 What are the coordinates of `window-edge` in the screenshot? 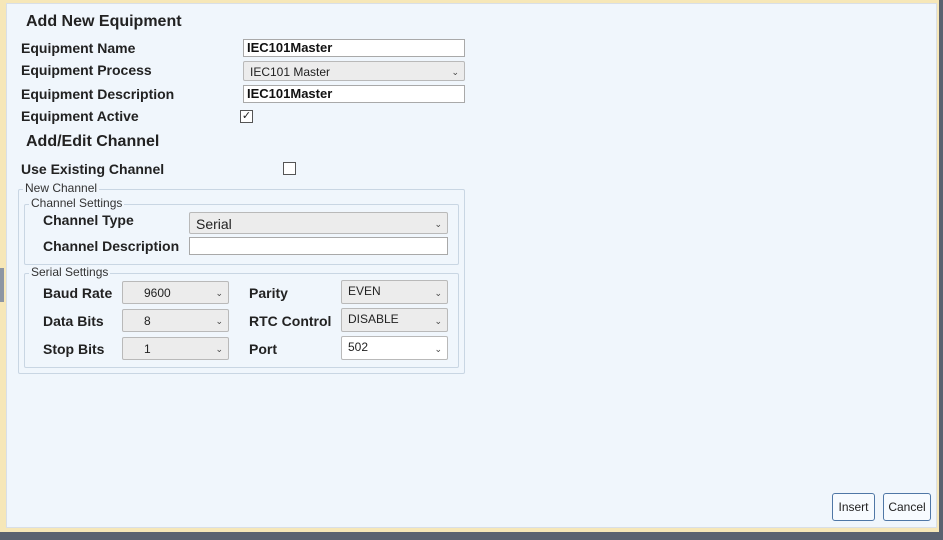 It's located at (2, 285).